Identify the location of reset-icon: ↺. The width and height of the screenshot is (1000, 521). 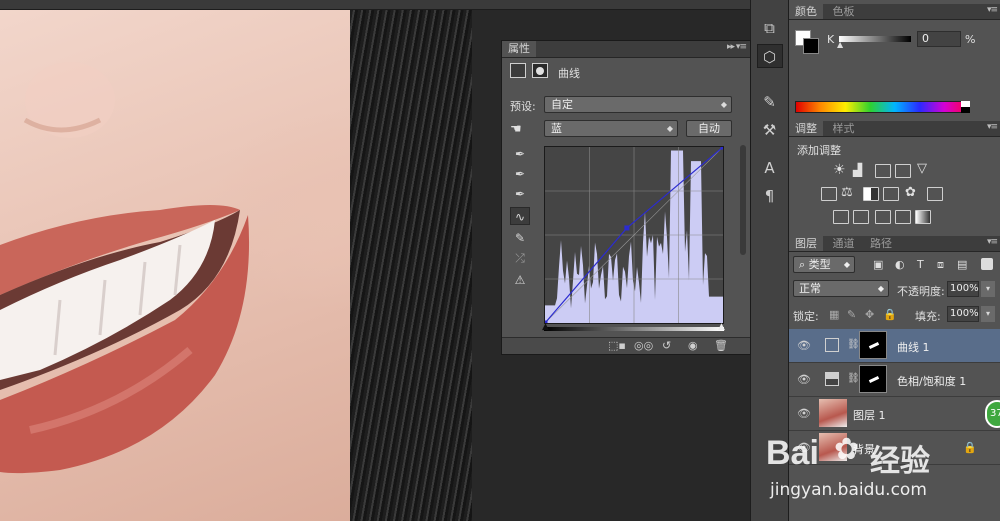
(666, 346).